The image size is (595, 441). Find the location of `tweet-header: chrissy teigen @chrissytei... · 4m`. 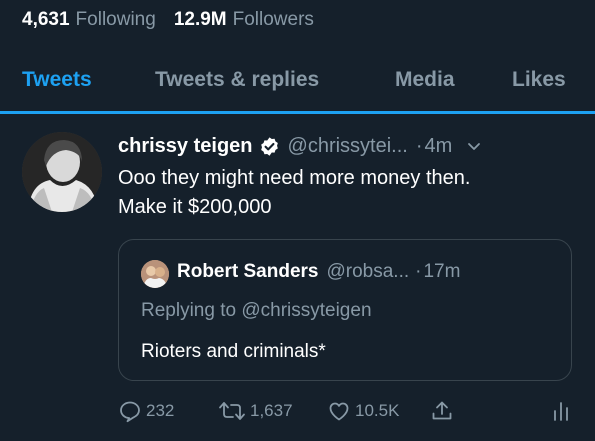

tweet-header: chrissy teigen @chrissytei... · 4m is located at coordinates (353, 146).